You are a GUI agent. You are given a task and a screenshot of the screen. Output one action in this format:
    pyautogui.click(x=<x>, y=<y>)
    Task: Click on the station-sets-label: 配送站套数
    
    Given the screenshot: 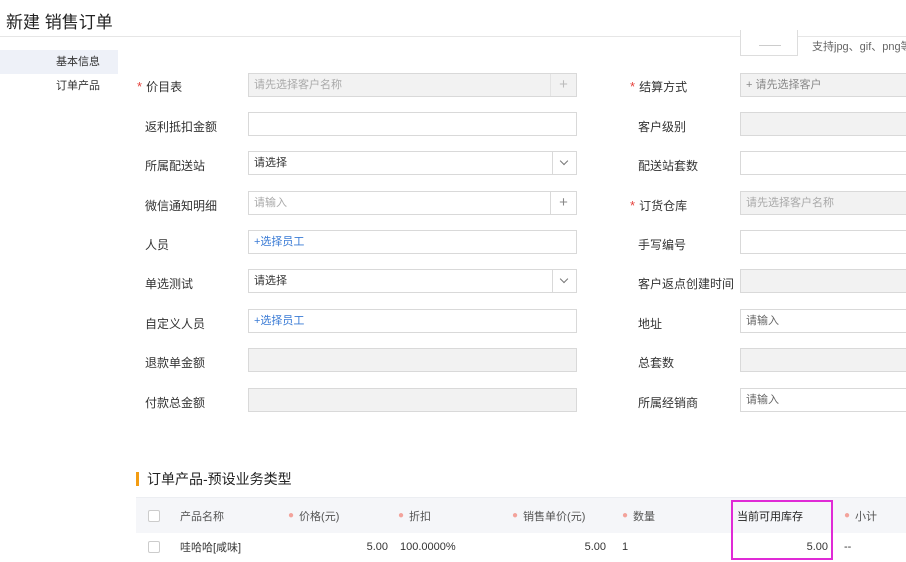 What is the action you would take?
    pyautogui.click(x=668, y=166)
    